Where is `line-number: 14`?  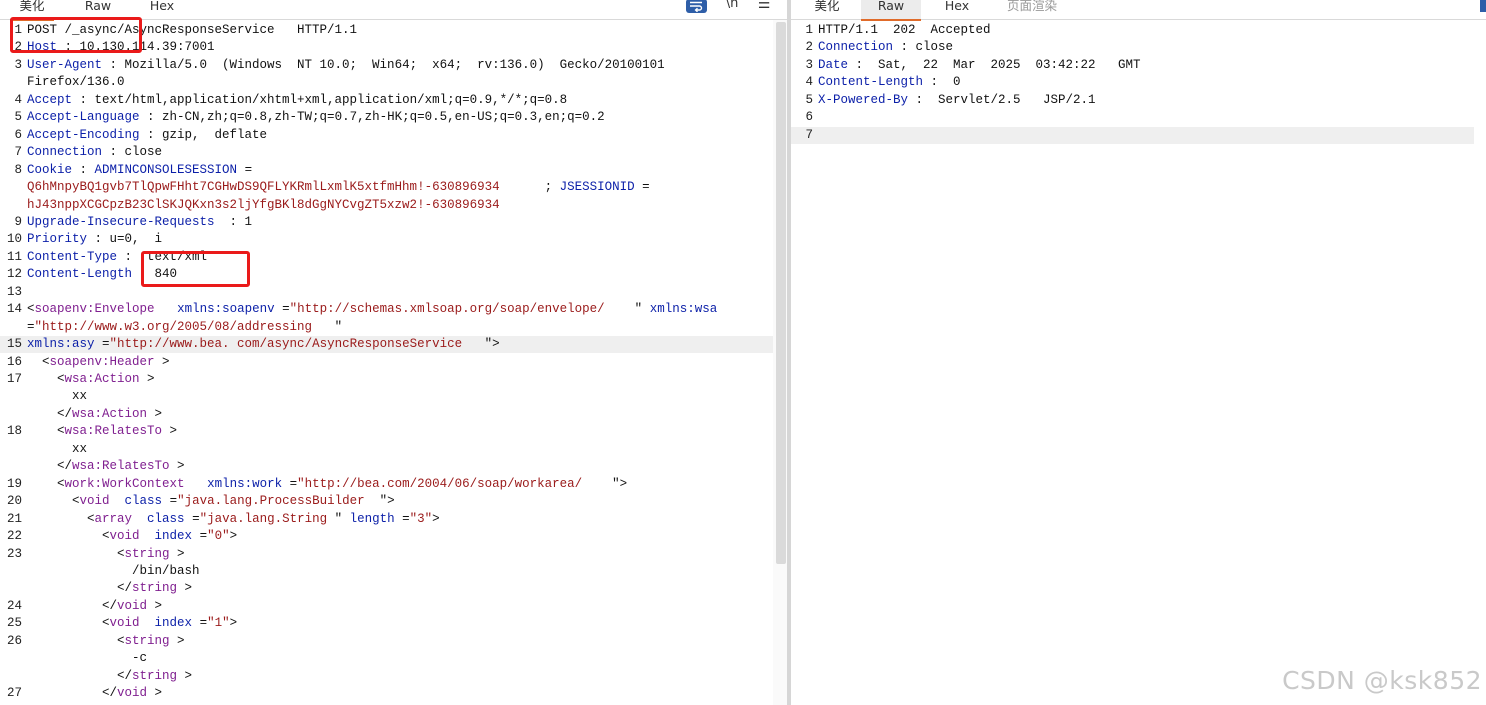
line-number: 14 is located at coordinates (14, 309).